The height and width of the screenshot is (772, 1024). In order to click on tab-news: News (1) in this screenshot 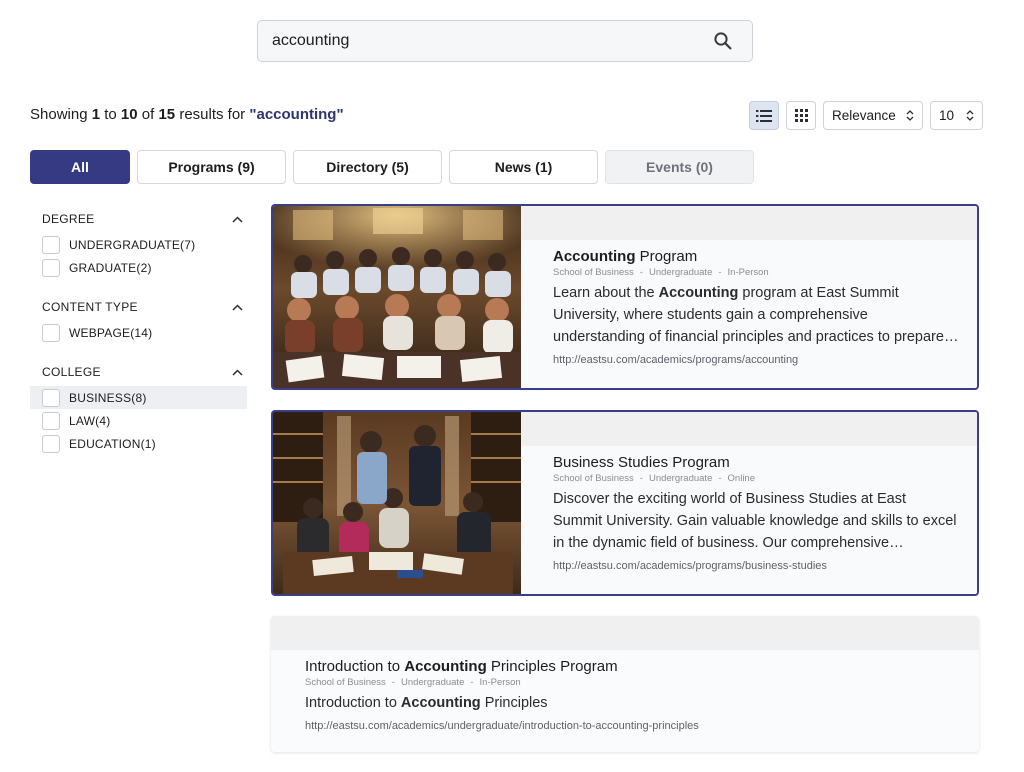, I will do `click(523, 167)`.